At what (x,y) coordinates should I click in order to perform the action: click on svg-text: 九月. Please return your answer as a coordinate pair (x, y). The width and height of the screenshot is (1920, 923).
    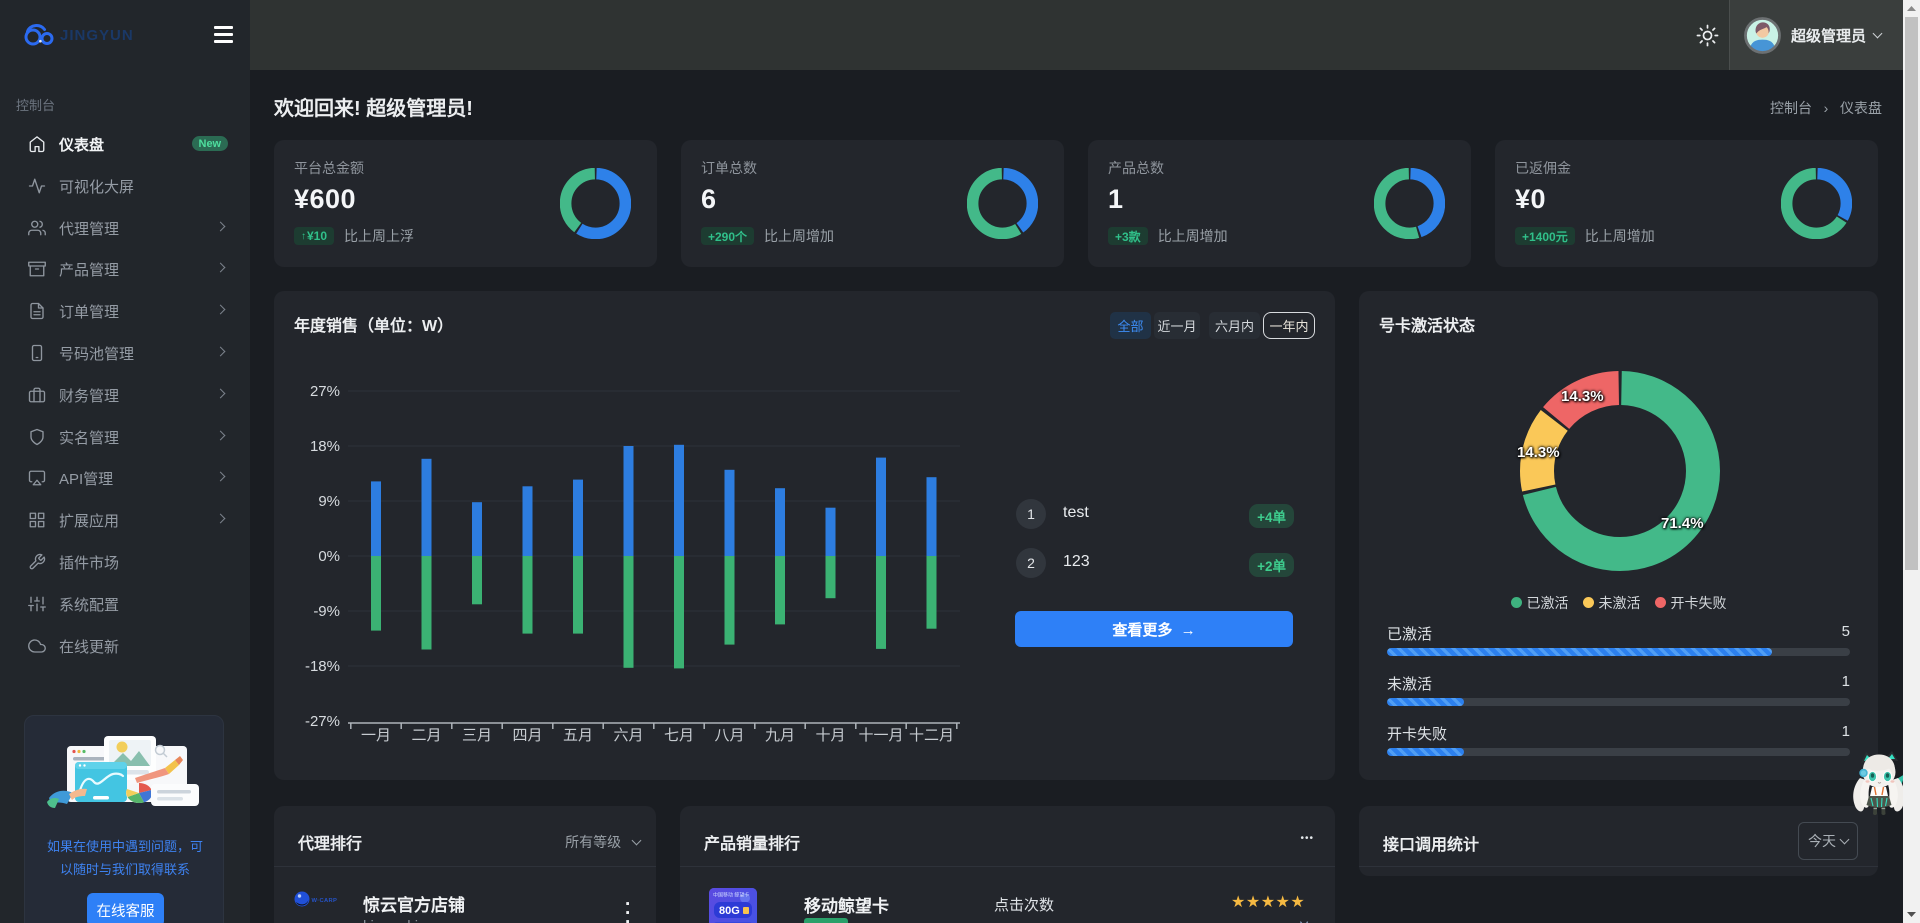
    Looking at the image, I should click on (780, 735).